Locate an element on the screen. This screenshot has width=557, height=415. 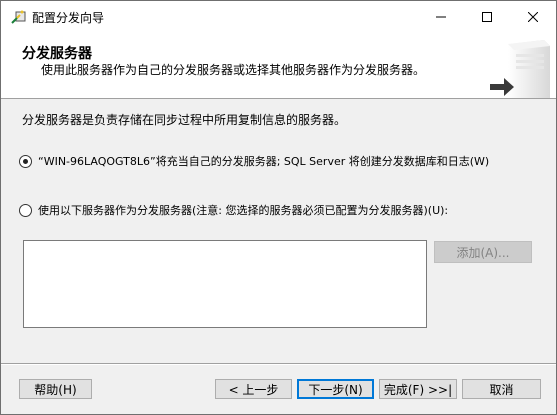
maximize-icon is located at coordinates (487, 16).